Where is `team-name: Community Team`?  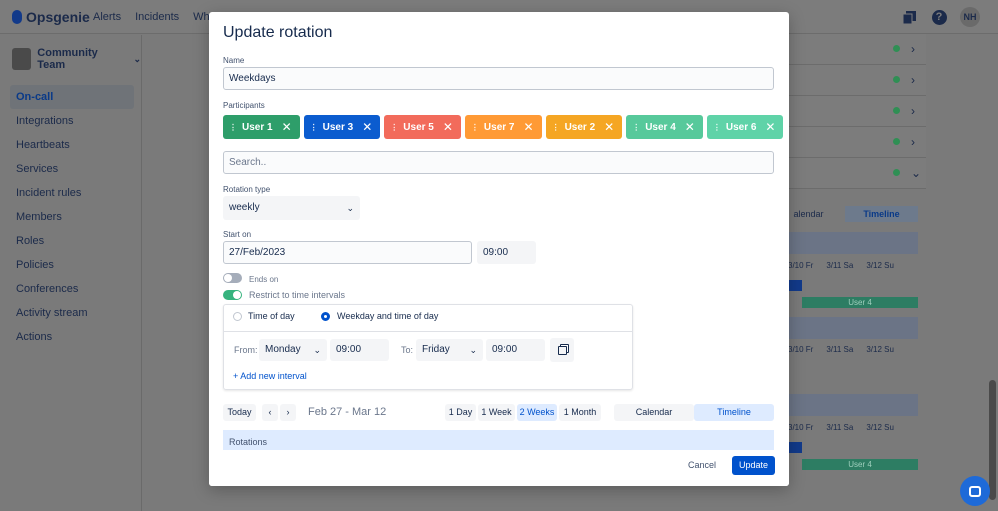
team-name: Community Team is located at coordinates (67, 59).